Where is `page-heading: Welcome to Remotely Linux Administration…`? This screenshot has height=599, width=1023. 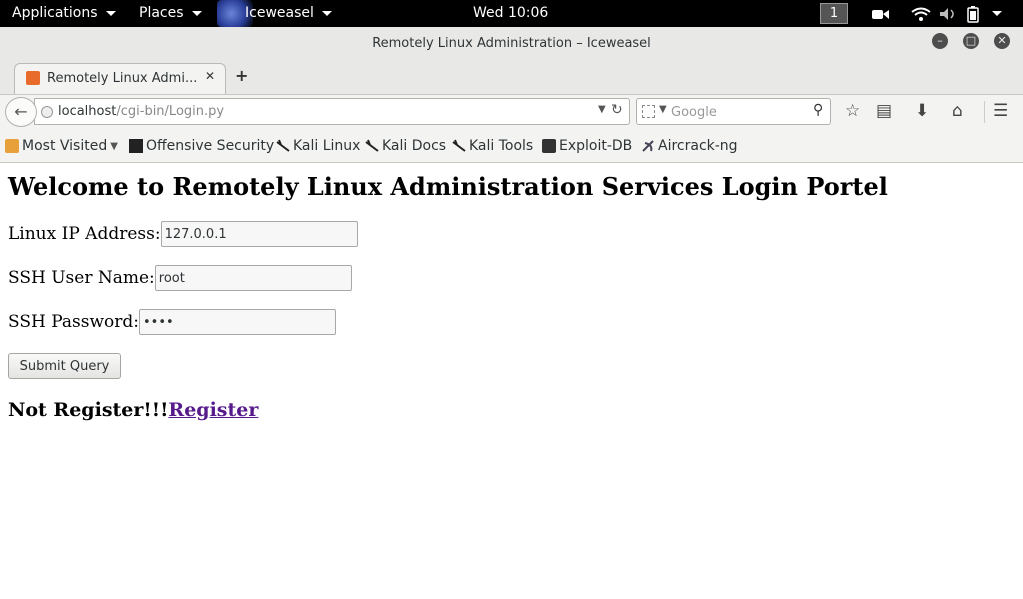 page-heading: Welcome to Remotely Linux Administration… is located at coordinates (448, 186).